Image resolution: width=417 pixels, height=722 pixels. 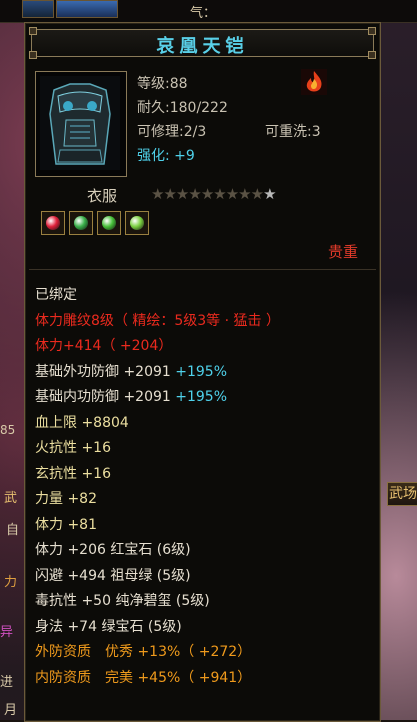 What do you see at coordinates (12, 372) in the screenshot?
I see `left-side-panel: 85 武 自 力 异 进 月` at bounding box center [12, 372].